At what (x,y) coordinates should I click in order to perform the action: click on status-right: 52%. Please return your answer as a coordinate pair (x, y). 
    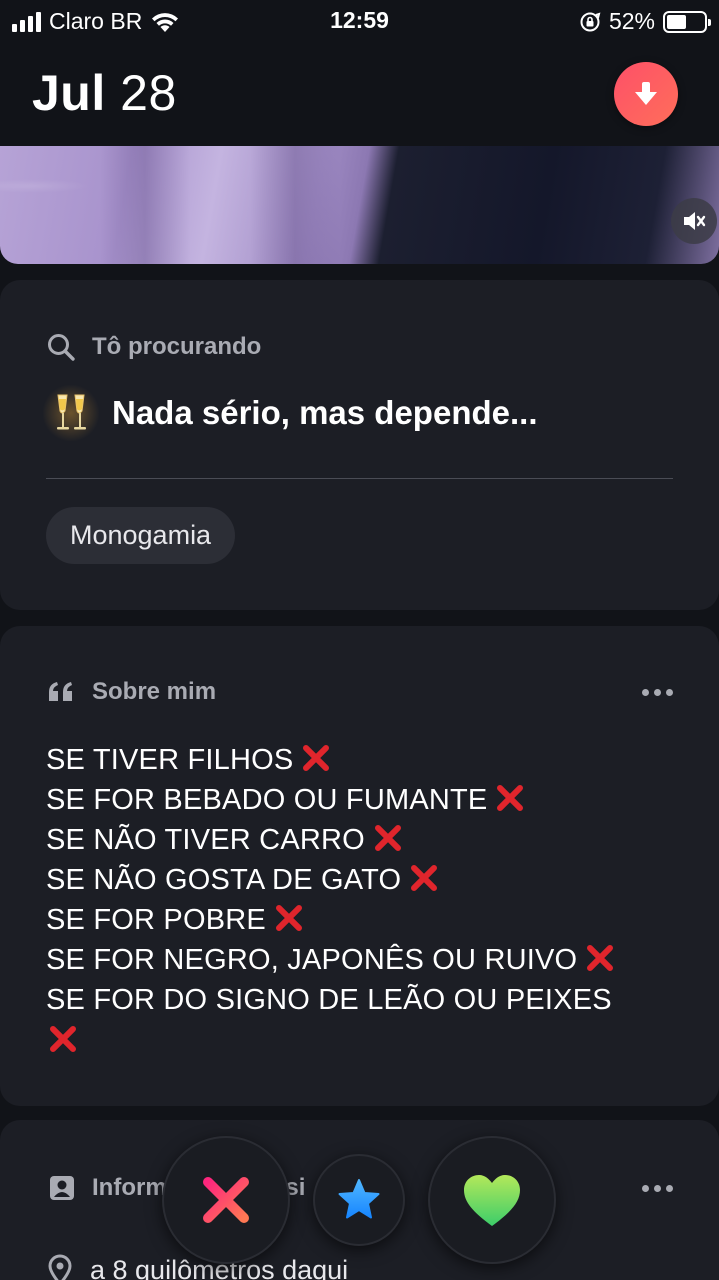
    Looking at the image, I should click on (645, 21).